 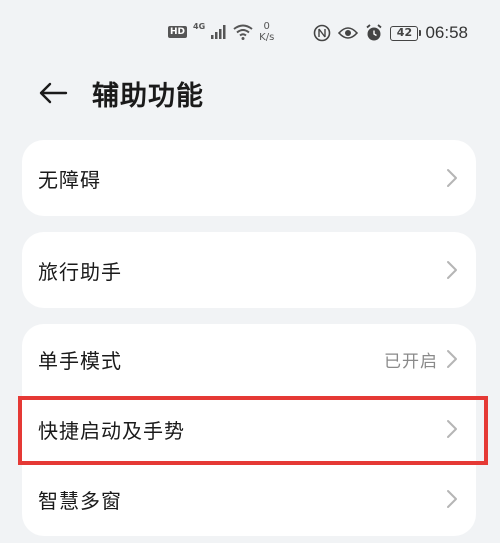 I want to click on back-button, so click(x=53, y=93).